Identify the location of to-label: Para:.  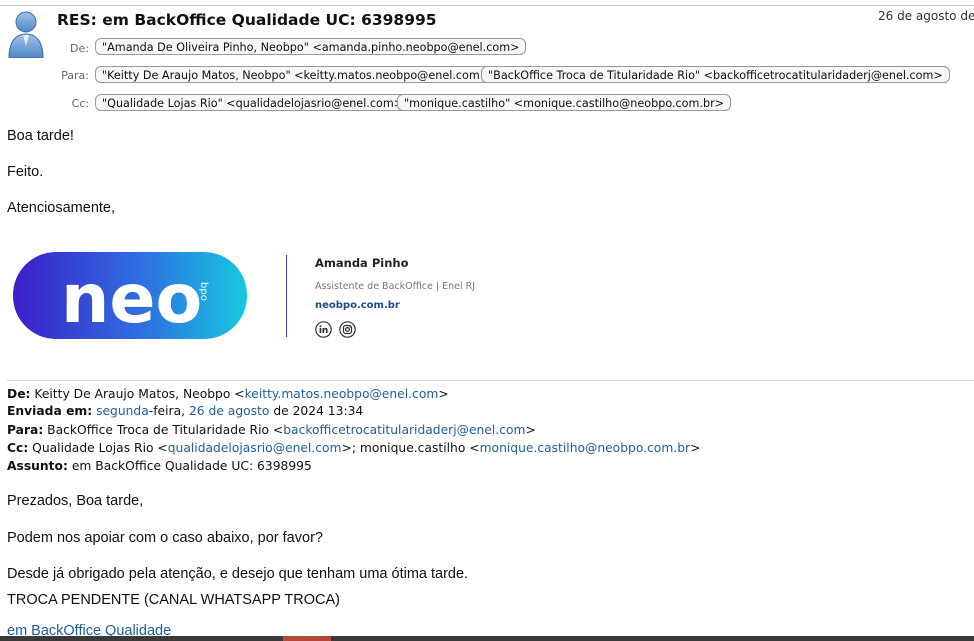
(75, 75).